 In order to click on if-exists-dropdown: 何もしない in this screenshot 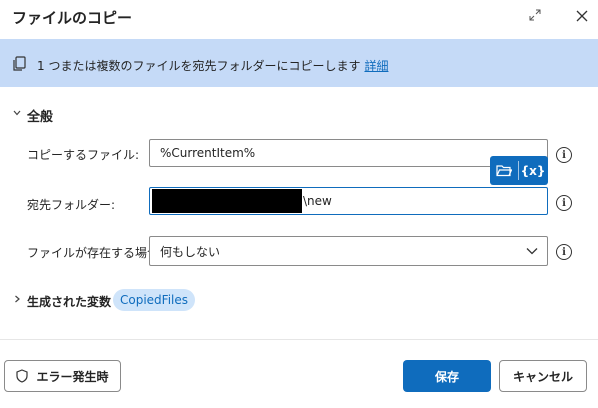, I will do `click(348, 251)`.